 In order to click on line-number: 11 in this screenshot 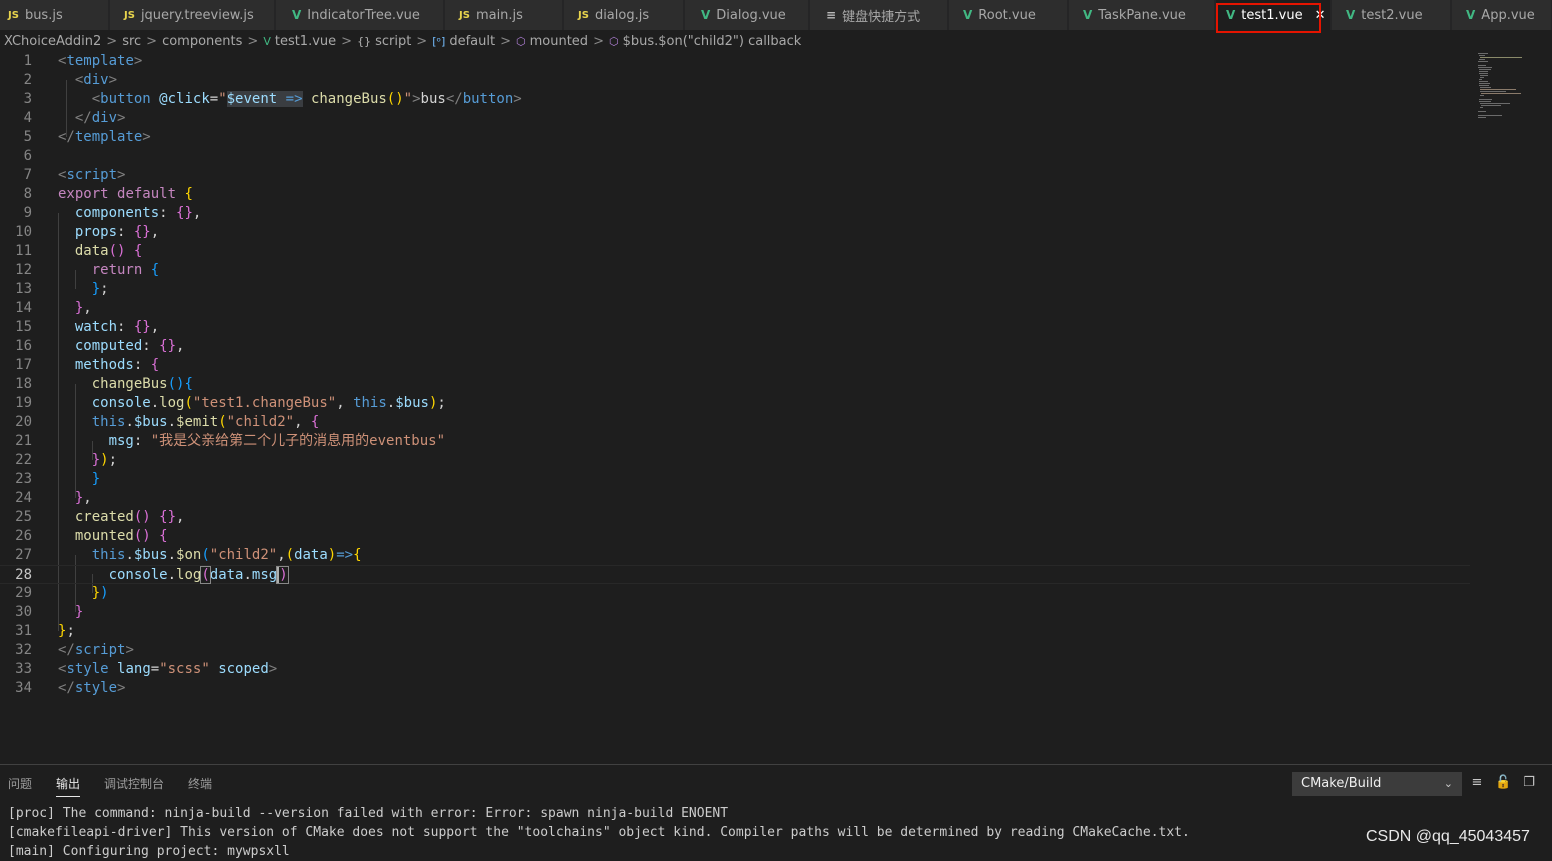, I will do `click(23, 251)`.